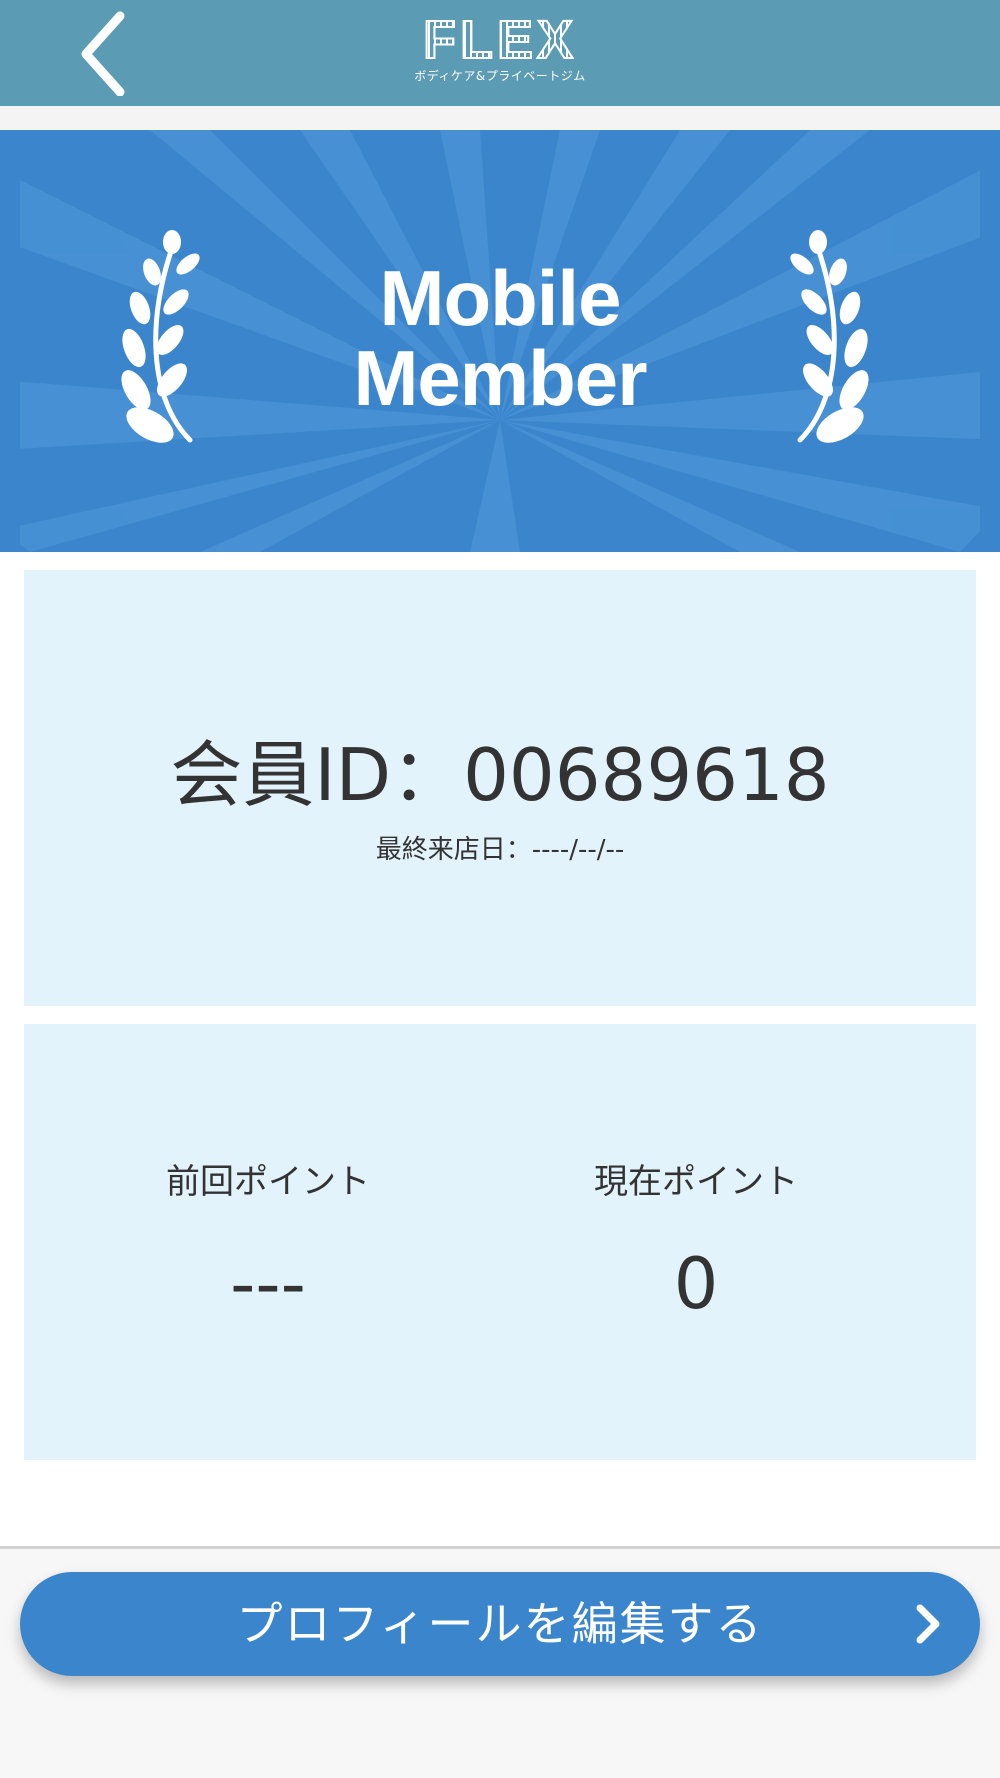  I want to click on app-header: FLEX ボディケア&プライベートジム, so click(500, 53).